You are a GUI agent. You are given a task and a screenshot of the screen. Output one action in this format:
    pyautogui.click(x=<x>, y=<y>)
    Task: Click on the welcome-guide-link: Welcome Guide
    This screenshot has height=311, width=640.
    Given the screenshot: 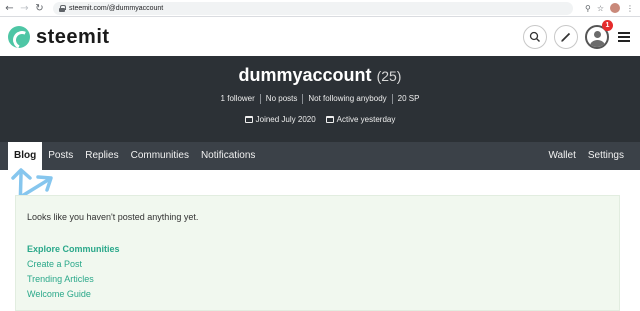 What is the action you would take?
    pyautogui.click(x=73, y=294)
    